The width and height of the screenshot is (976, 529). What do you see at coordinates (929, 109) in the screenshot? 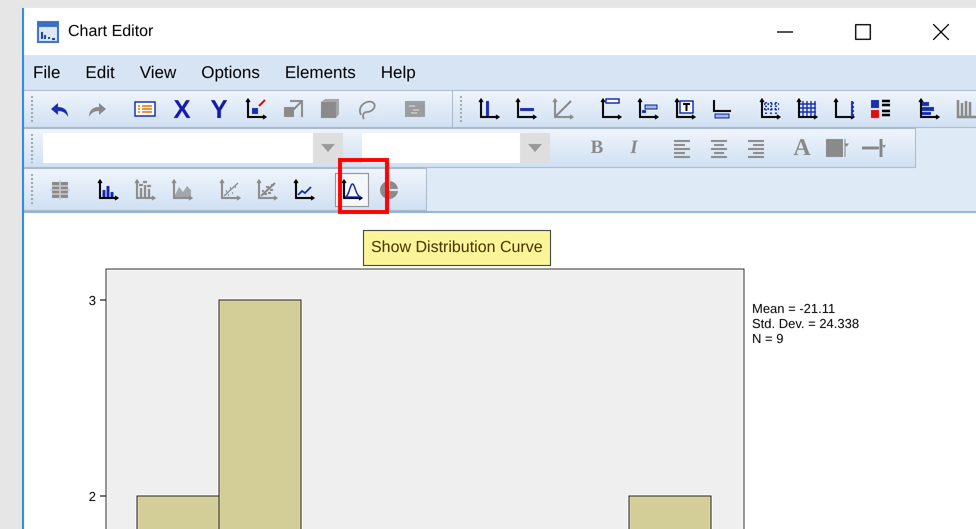
I see `horizontal-bars-icon` at bounding box center [929, 109].